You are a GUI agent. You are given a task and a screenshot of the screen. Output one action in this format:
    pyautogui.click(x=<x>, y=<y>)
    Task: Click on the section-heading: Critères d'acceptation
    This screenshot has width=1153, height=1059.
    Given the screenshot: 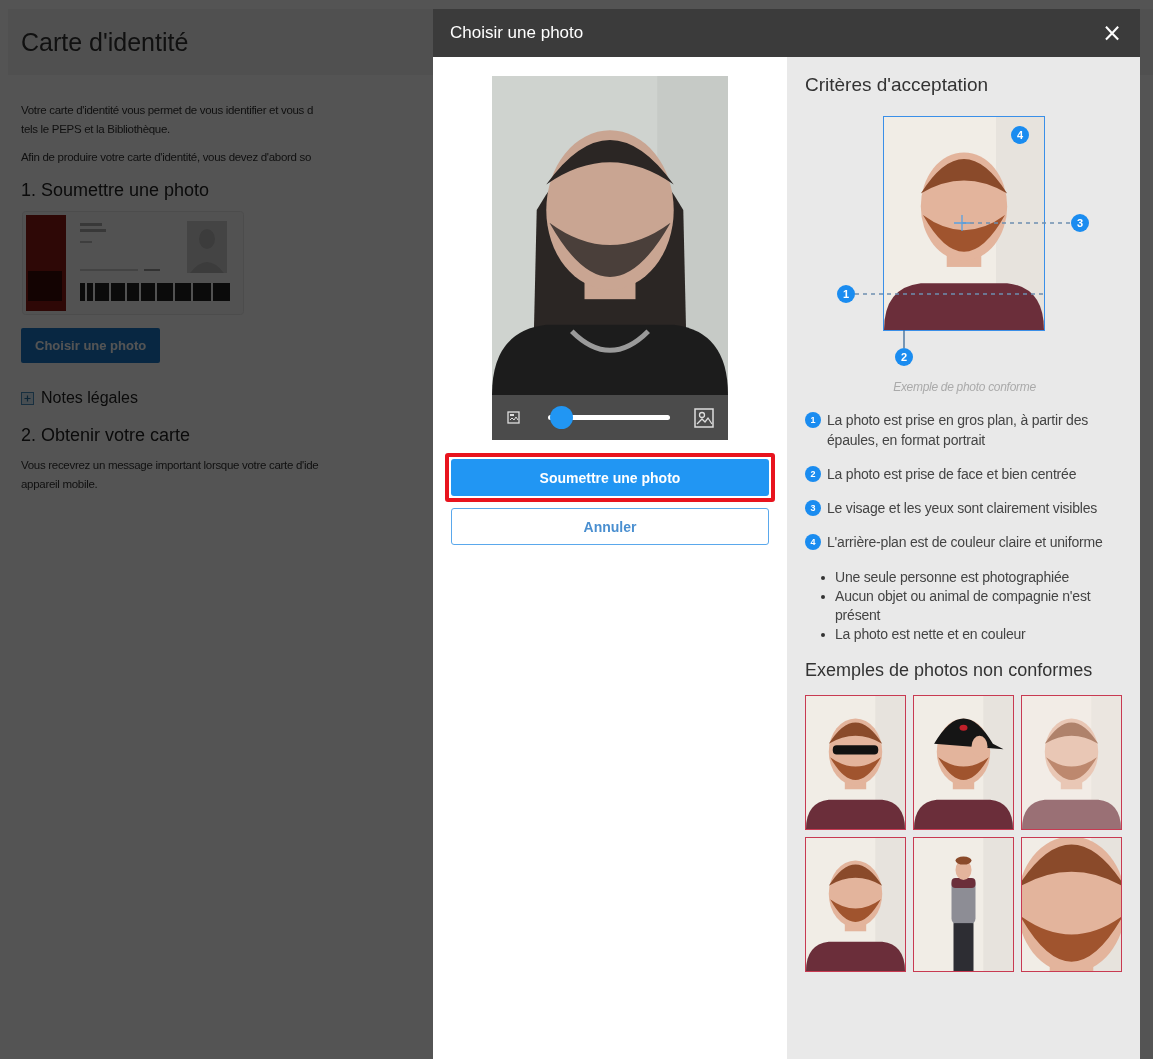 What is the action you would take?
    pyautogui.click(x=897, y=85)
    